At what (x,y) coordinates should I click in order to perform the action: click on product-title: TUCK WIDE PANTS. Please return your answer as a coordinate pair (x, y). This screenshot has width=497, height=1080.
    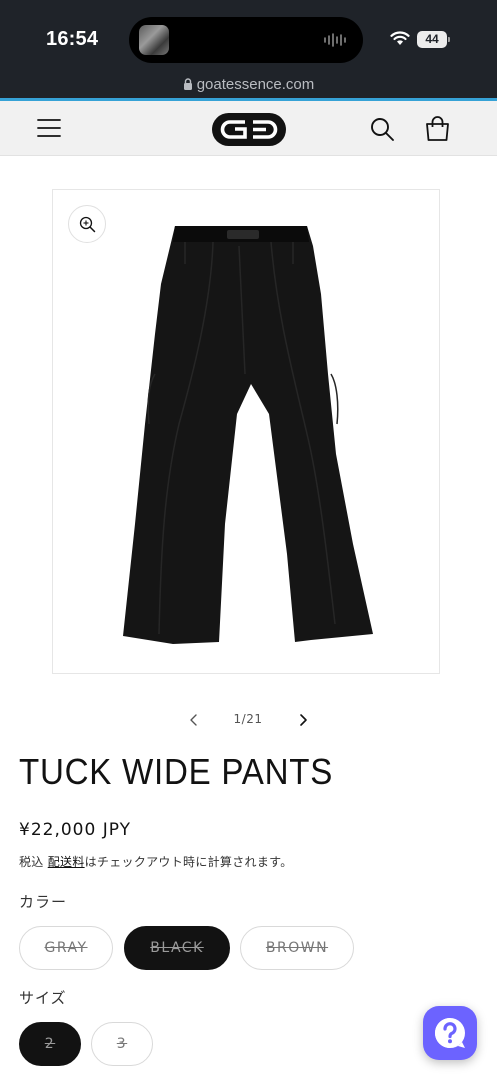
    Looking at the image, I should click on (176, 771).